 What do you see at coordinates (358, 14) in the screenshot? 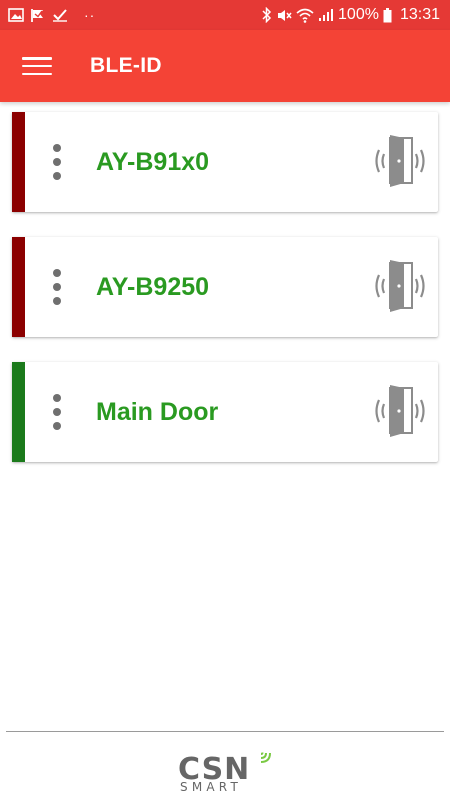
I see `battery-percent: 100%` at bounding box center [358, 14].